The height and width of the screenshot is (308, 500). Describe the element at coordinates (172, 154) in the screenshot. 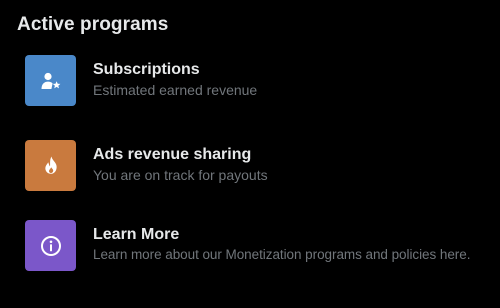

I see `program-name: Ads revenue sharing` at that location.